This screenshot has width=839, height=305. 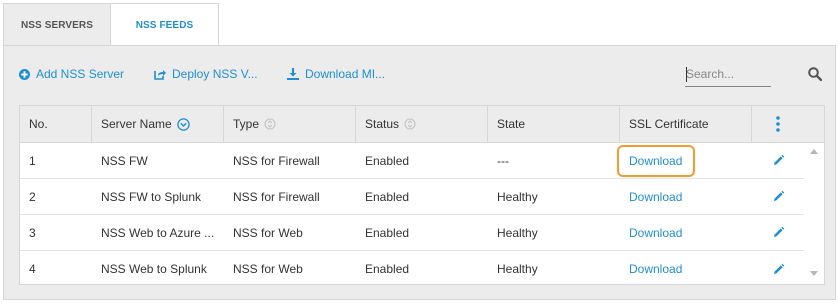 I want to click on plus-circle-icon, so click(x=27, y=74).